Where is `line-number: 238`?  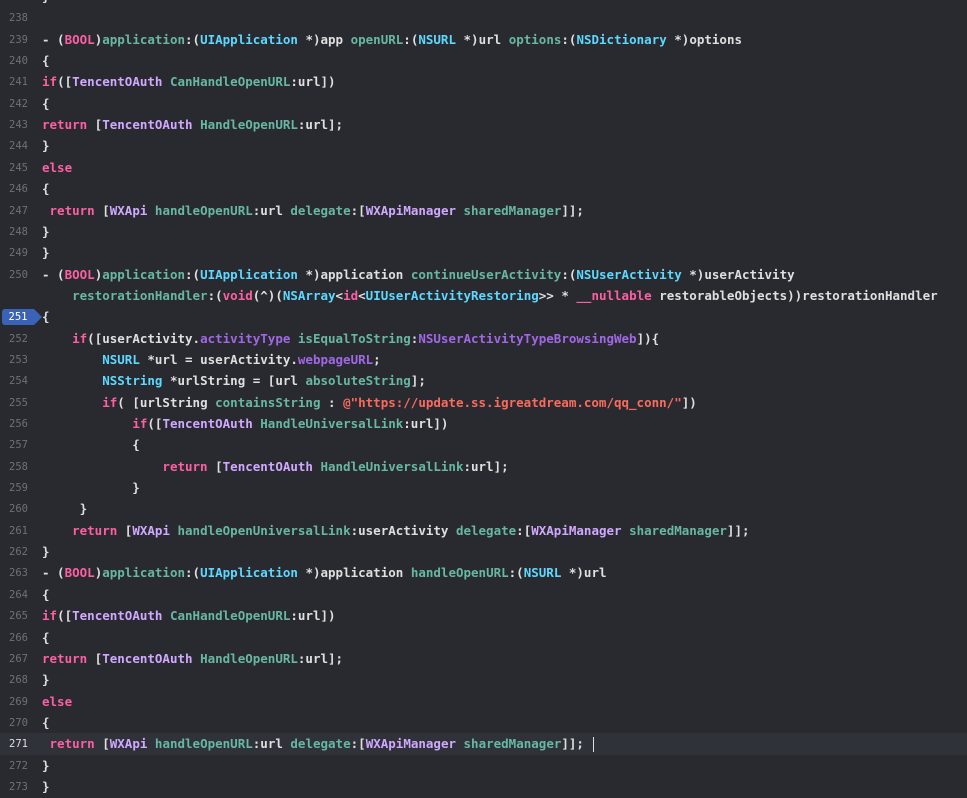
line-number: 238 is located at coordinates (18, 18).